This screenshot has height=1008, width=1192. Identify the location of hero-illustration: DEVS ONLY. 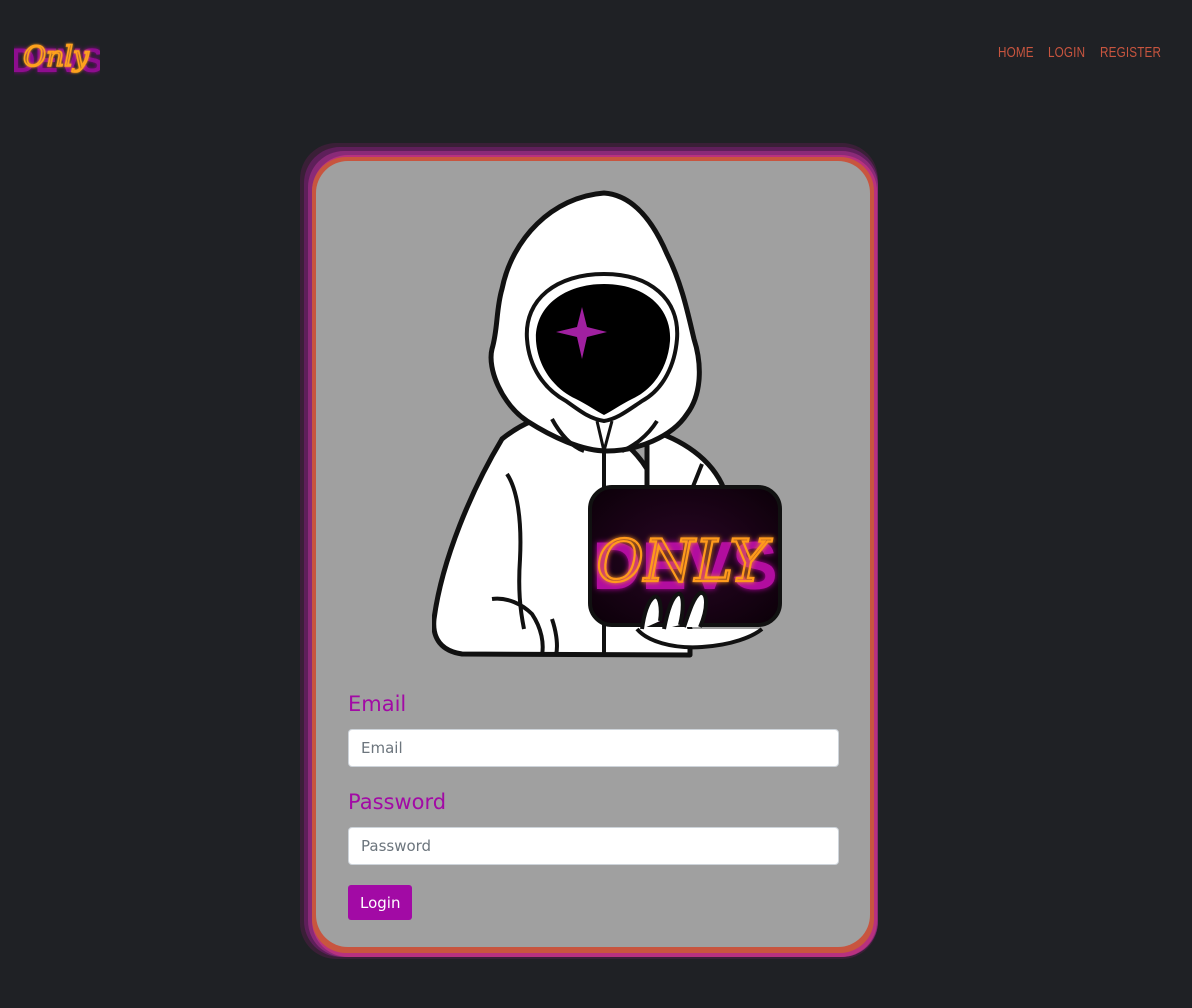
(610, 428).